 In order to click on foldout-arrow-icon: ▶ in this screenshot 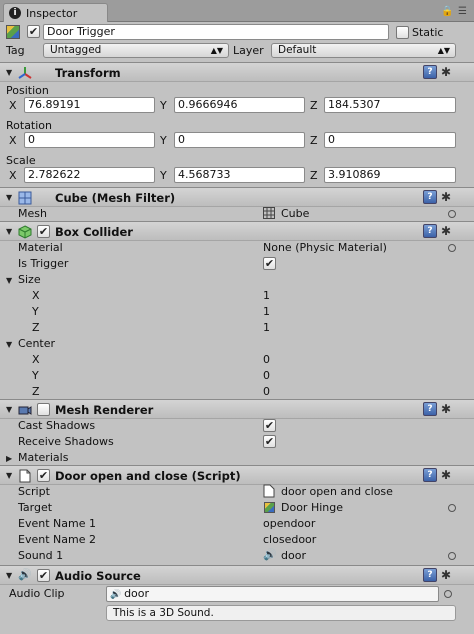, I will do `click(9, 458)`.